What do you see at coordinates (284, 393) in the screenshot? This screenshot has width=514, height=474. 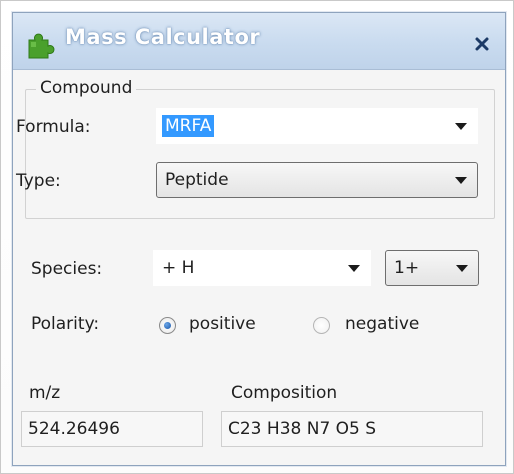 I see `composition-label: Composition` at bounding box center [284, 393].